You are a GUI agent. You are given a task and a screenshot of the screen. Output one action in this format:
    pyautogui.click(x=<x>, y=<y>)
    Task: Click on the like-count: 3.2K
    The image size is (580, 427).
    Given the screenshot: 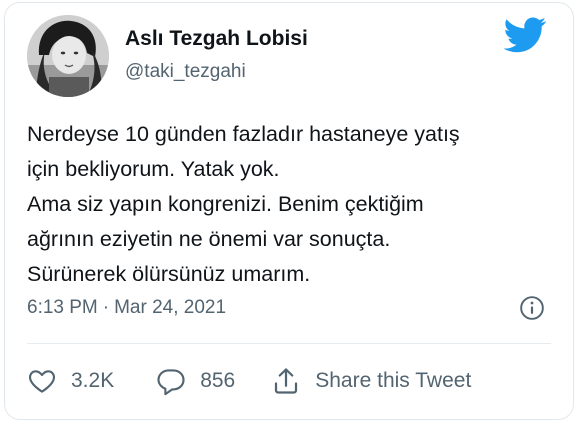 What is the action you would take?
    pyautogui.click(x=93, y=380)
    